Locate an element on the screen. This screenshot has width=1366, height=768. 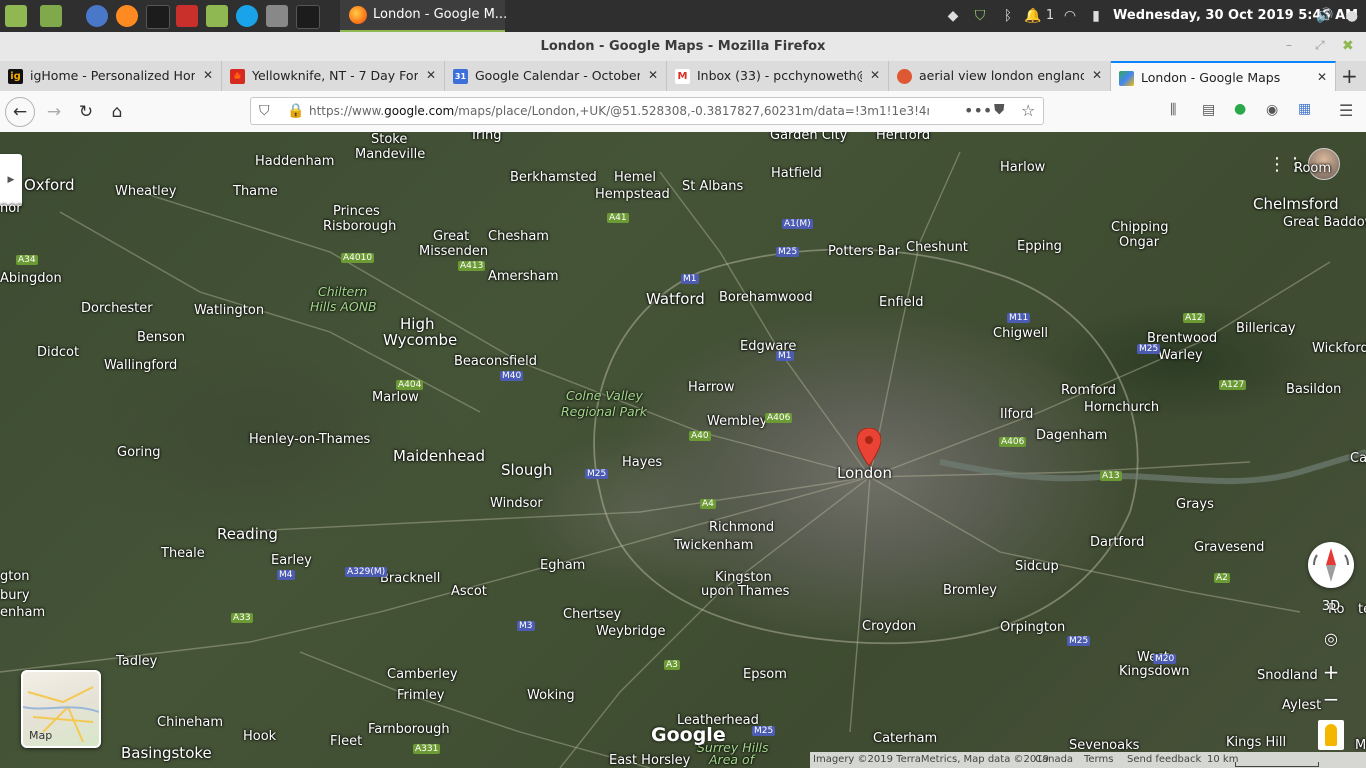
forward-button: → is located at coordinates (54, 112).